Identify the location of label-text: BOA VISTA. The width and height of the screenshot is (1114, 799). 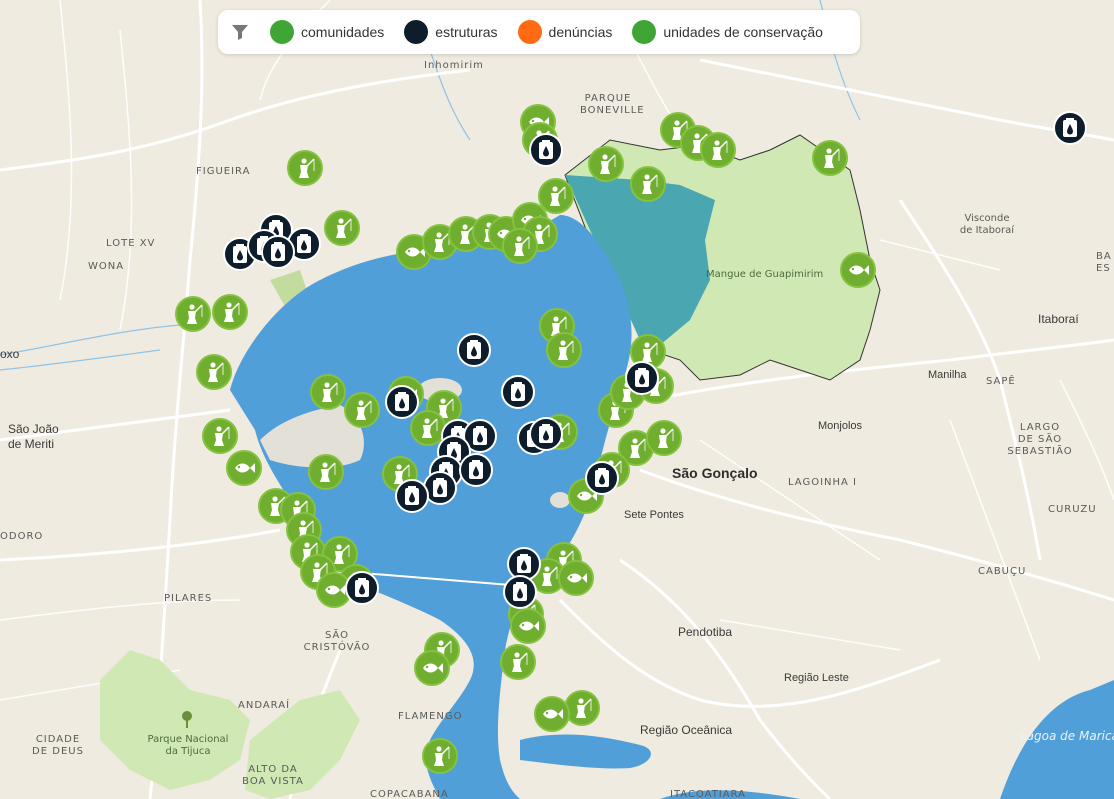
(273, 781).